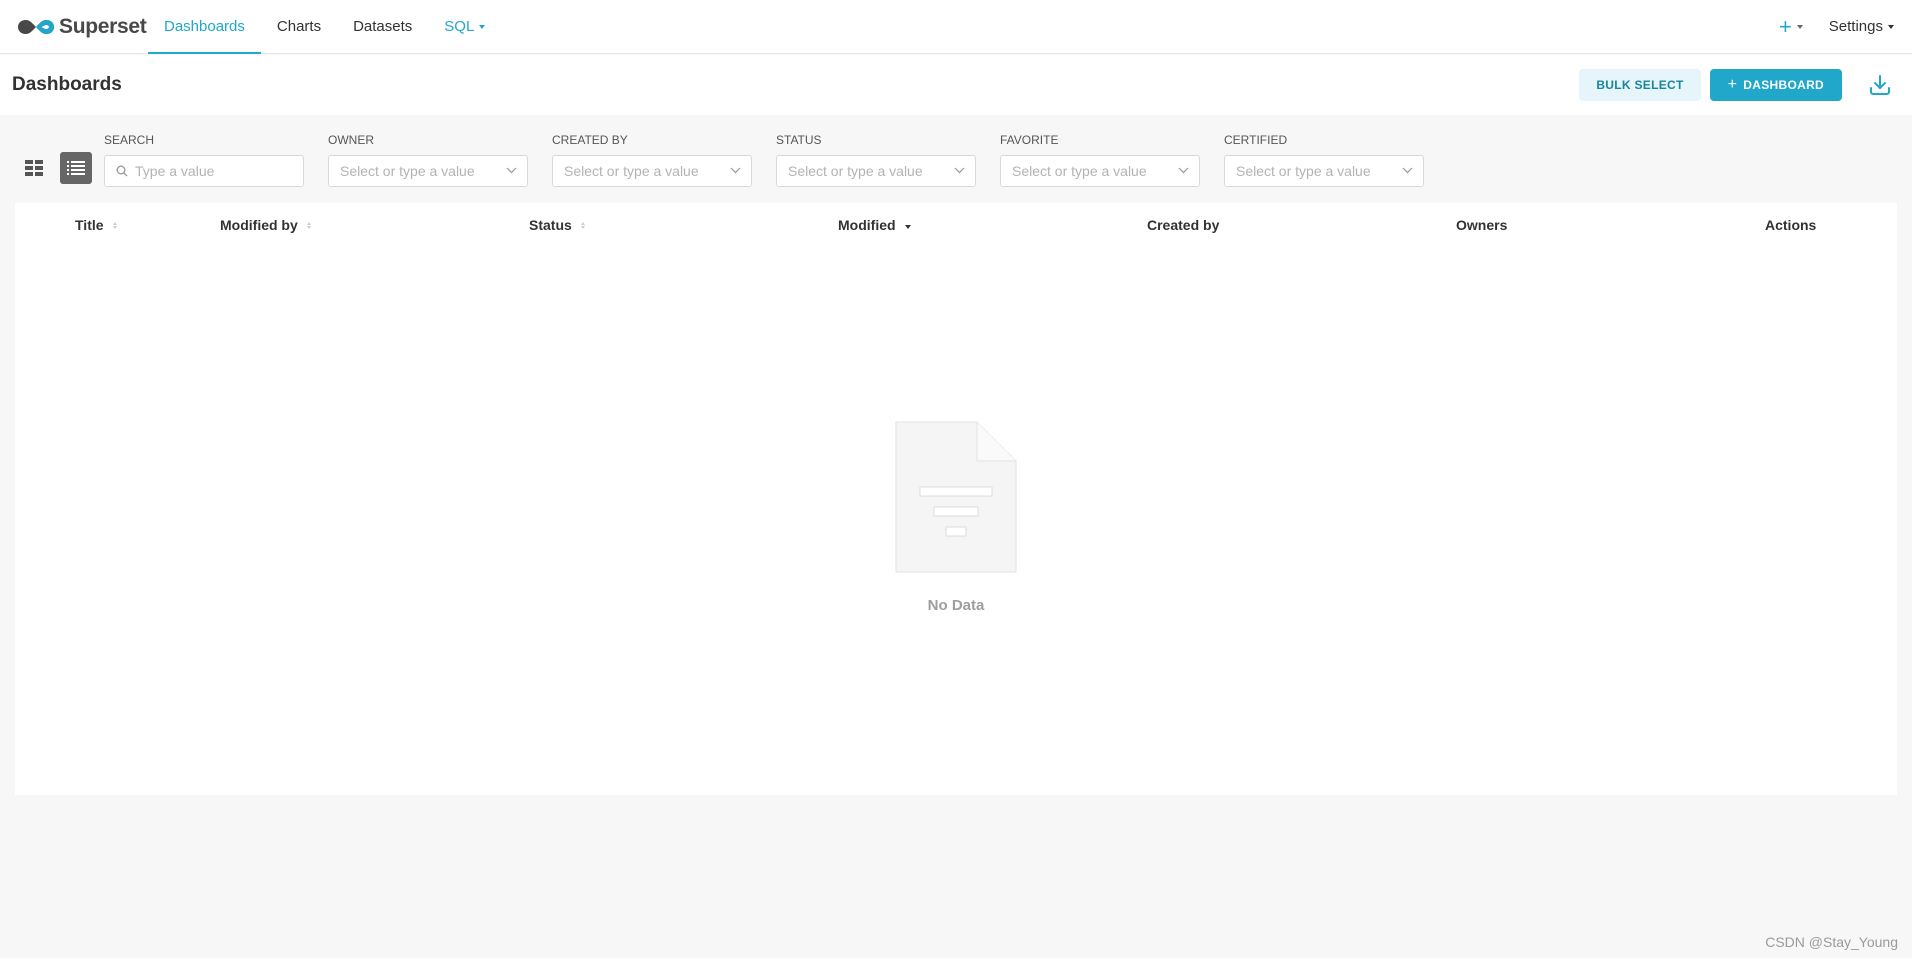 The height and width of the screenshot is (958, 1912). I want to click on favorite-select: Select or type a value, so click(1100, 171).